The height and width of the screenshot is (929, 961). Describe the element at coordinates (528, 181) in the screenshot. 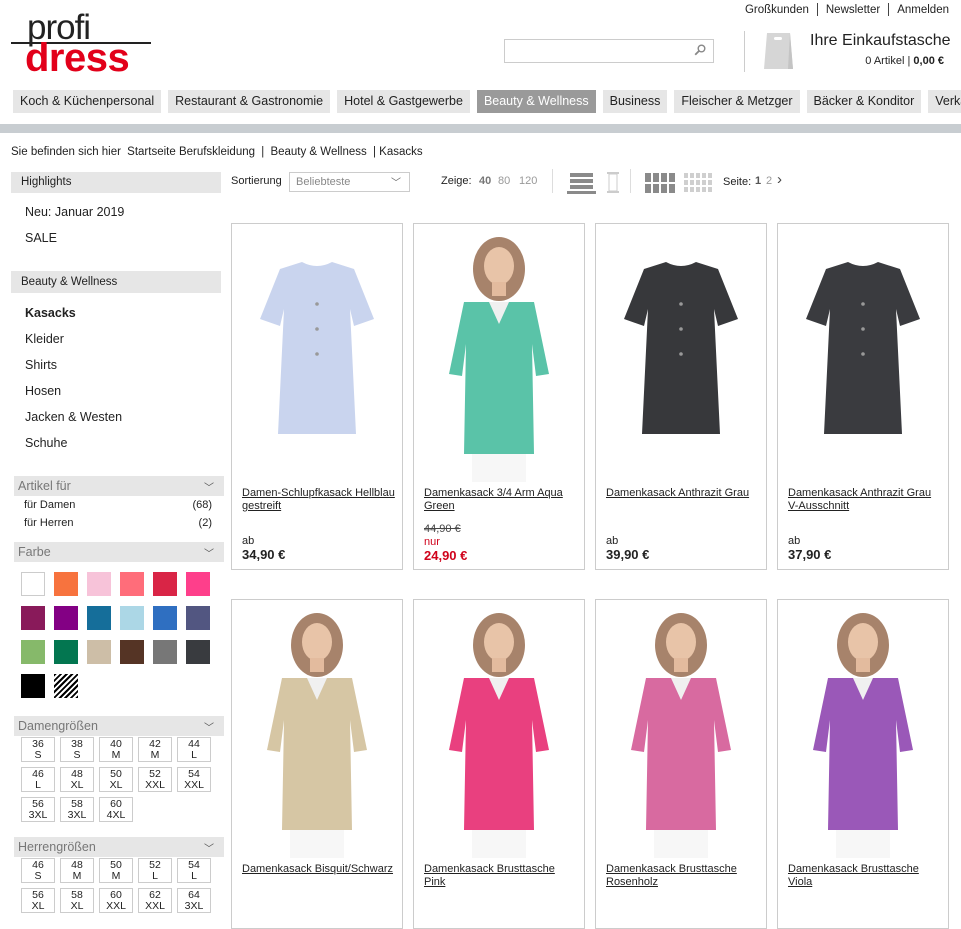

I see `show-120: 120` at that location.